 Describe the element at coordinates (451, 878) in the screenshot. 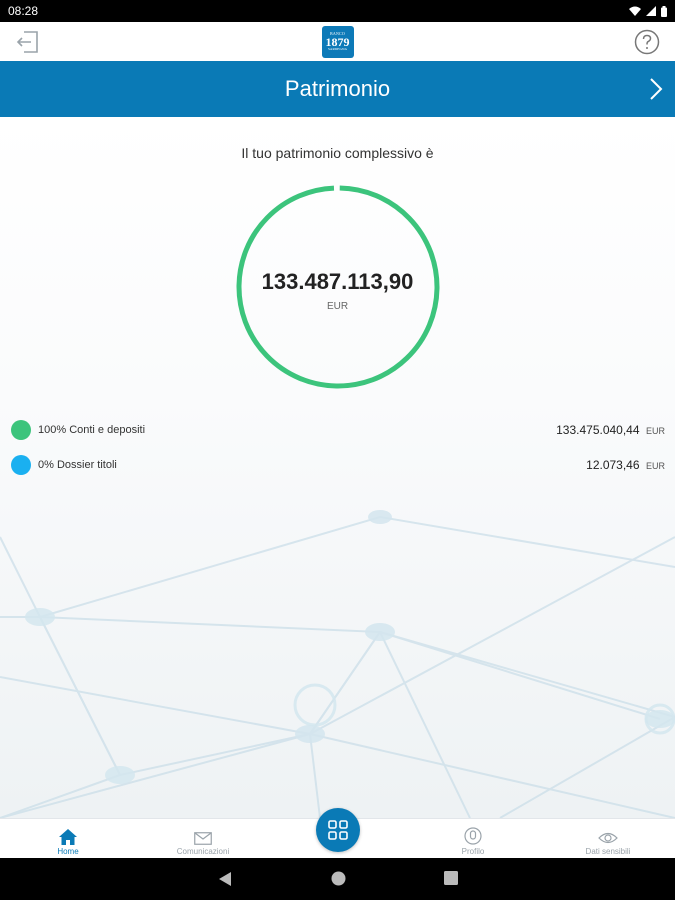

I see `recents-icon` at that location.